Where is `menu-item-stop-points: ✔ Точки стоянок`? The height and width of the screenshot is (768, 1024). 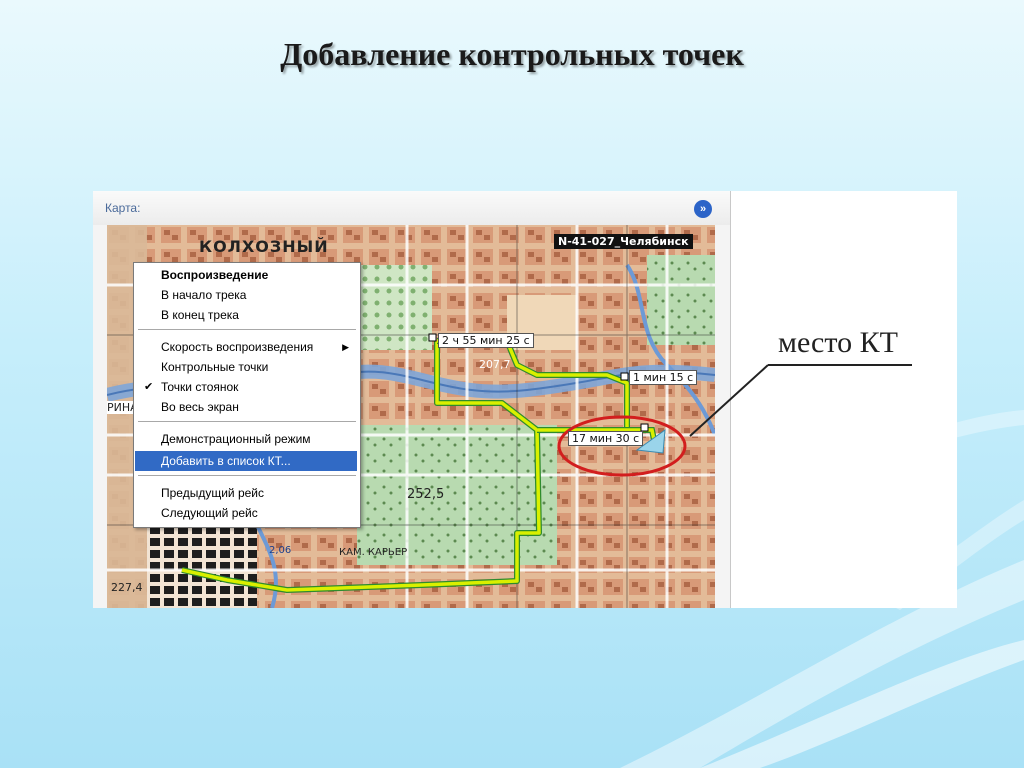 menu-item-stop-points: ✔ Точки стоянок is located at coordinates (246, 387).